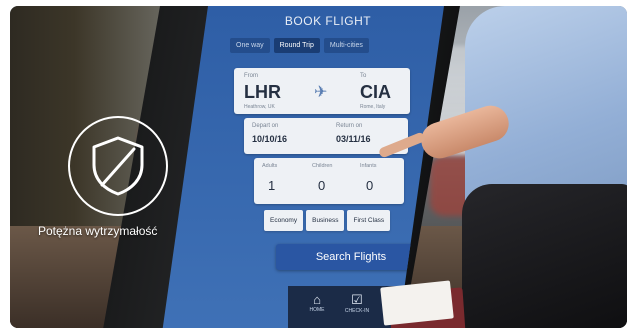  Describe the element at coordinates (265, 126) in the screenshot. I see `depart-label: Depart on` at that location.